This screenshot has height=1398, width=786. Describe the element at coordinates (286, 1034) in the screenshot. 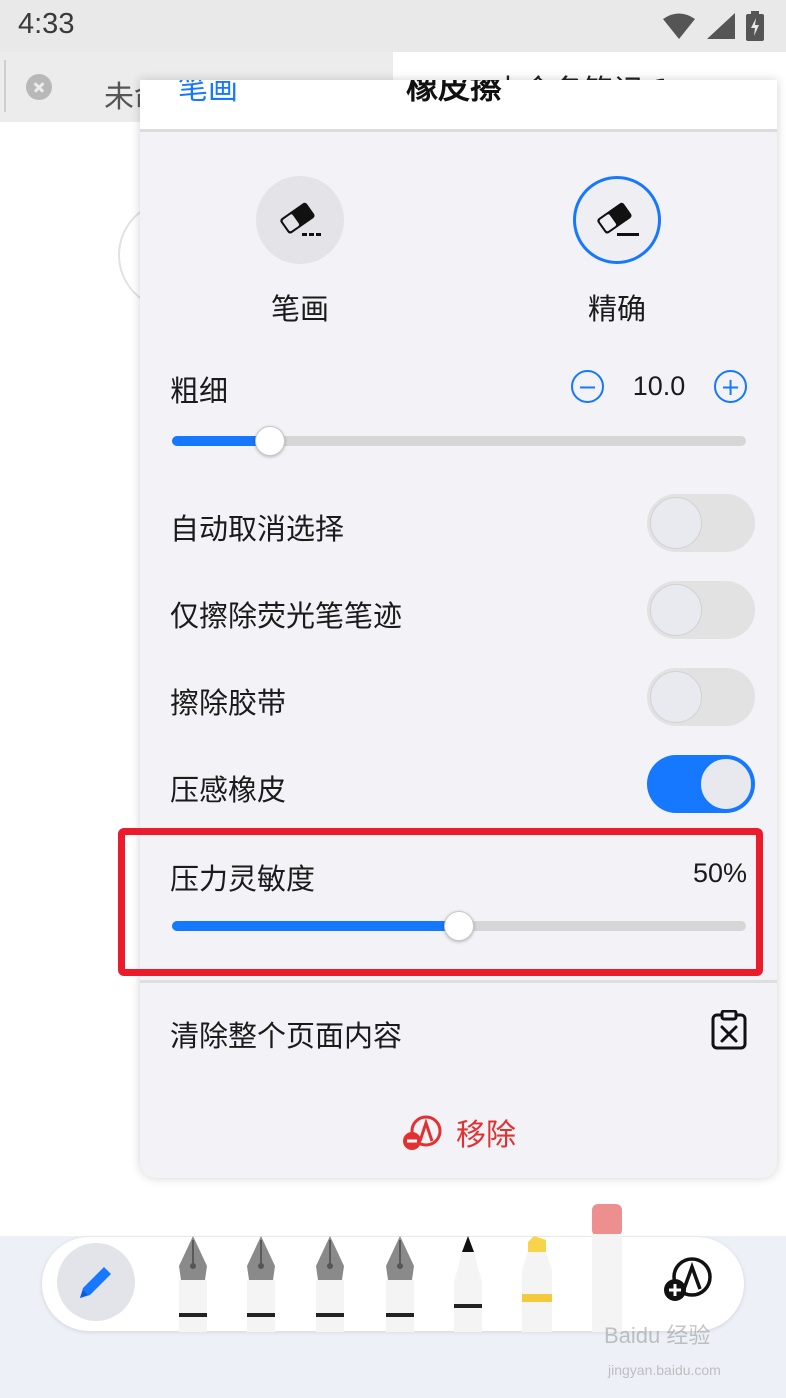

I see `clear-page-label: 清除整个页面内容` at that location.